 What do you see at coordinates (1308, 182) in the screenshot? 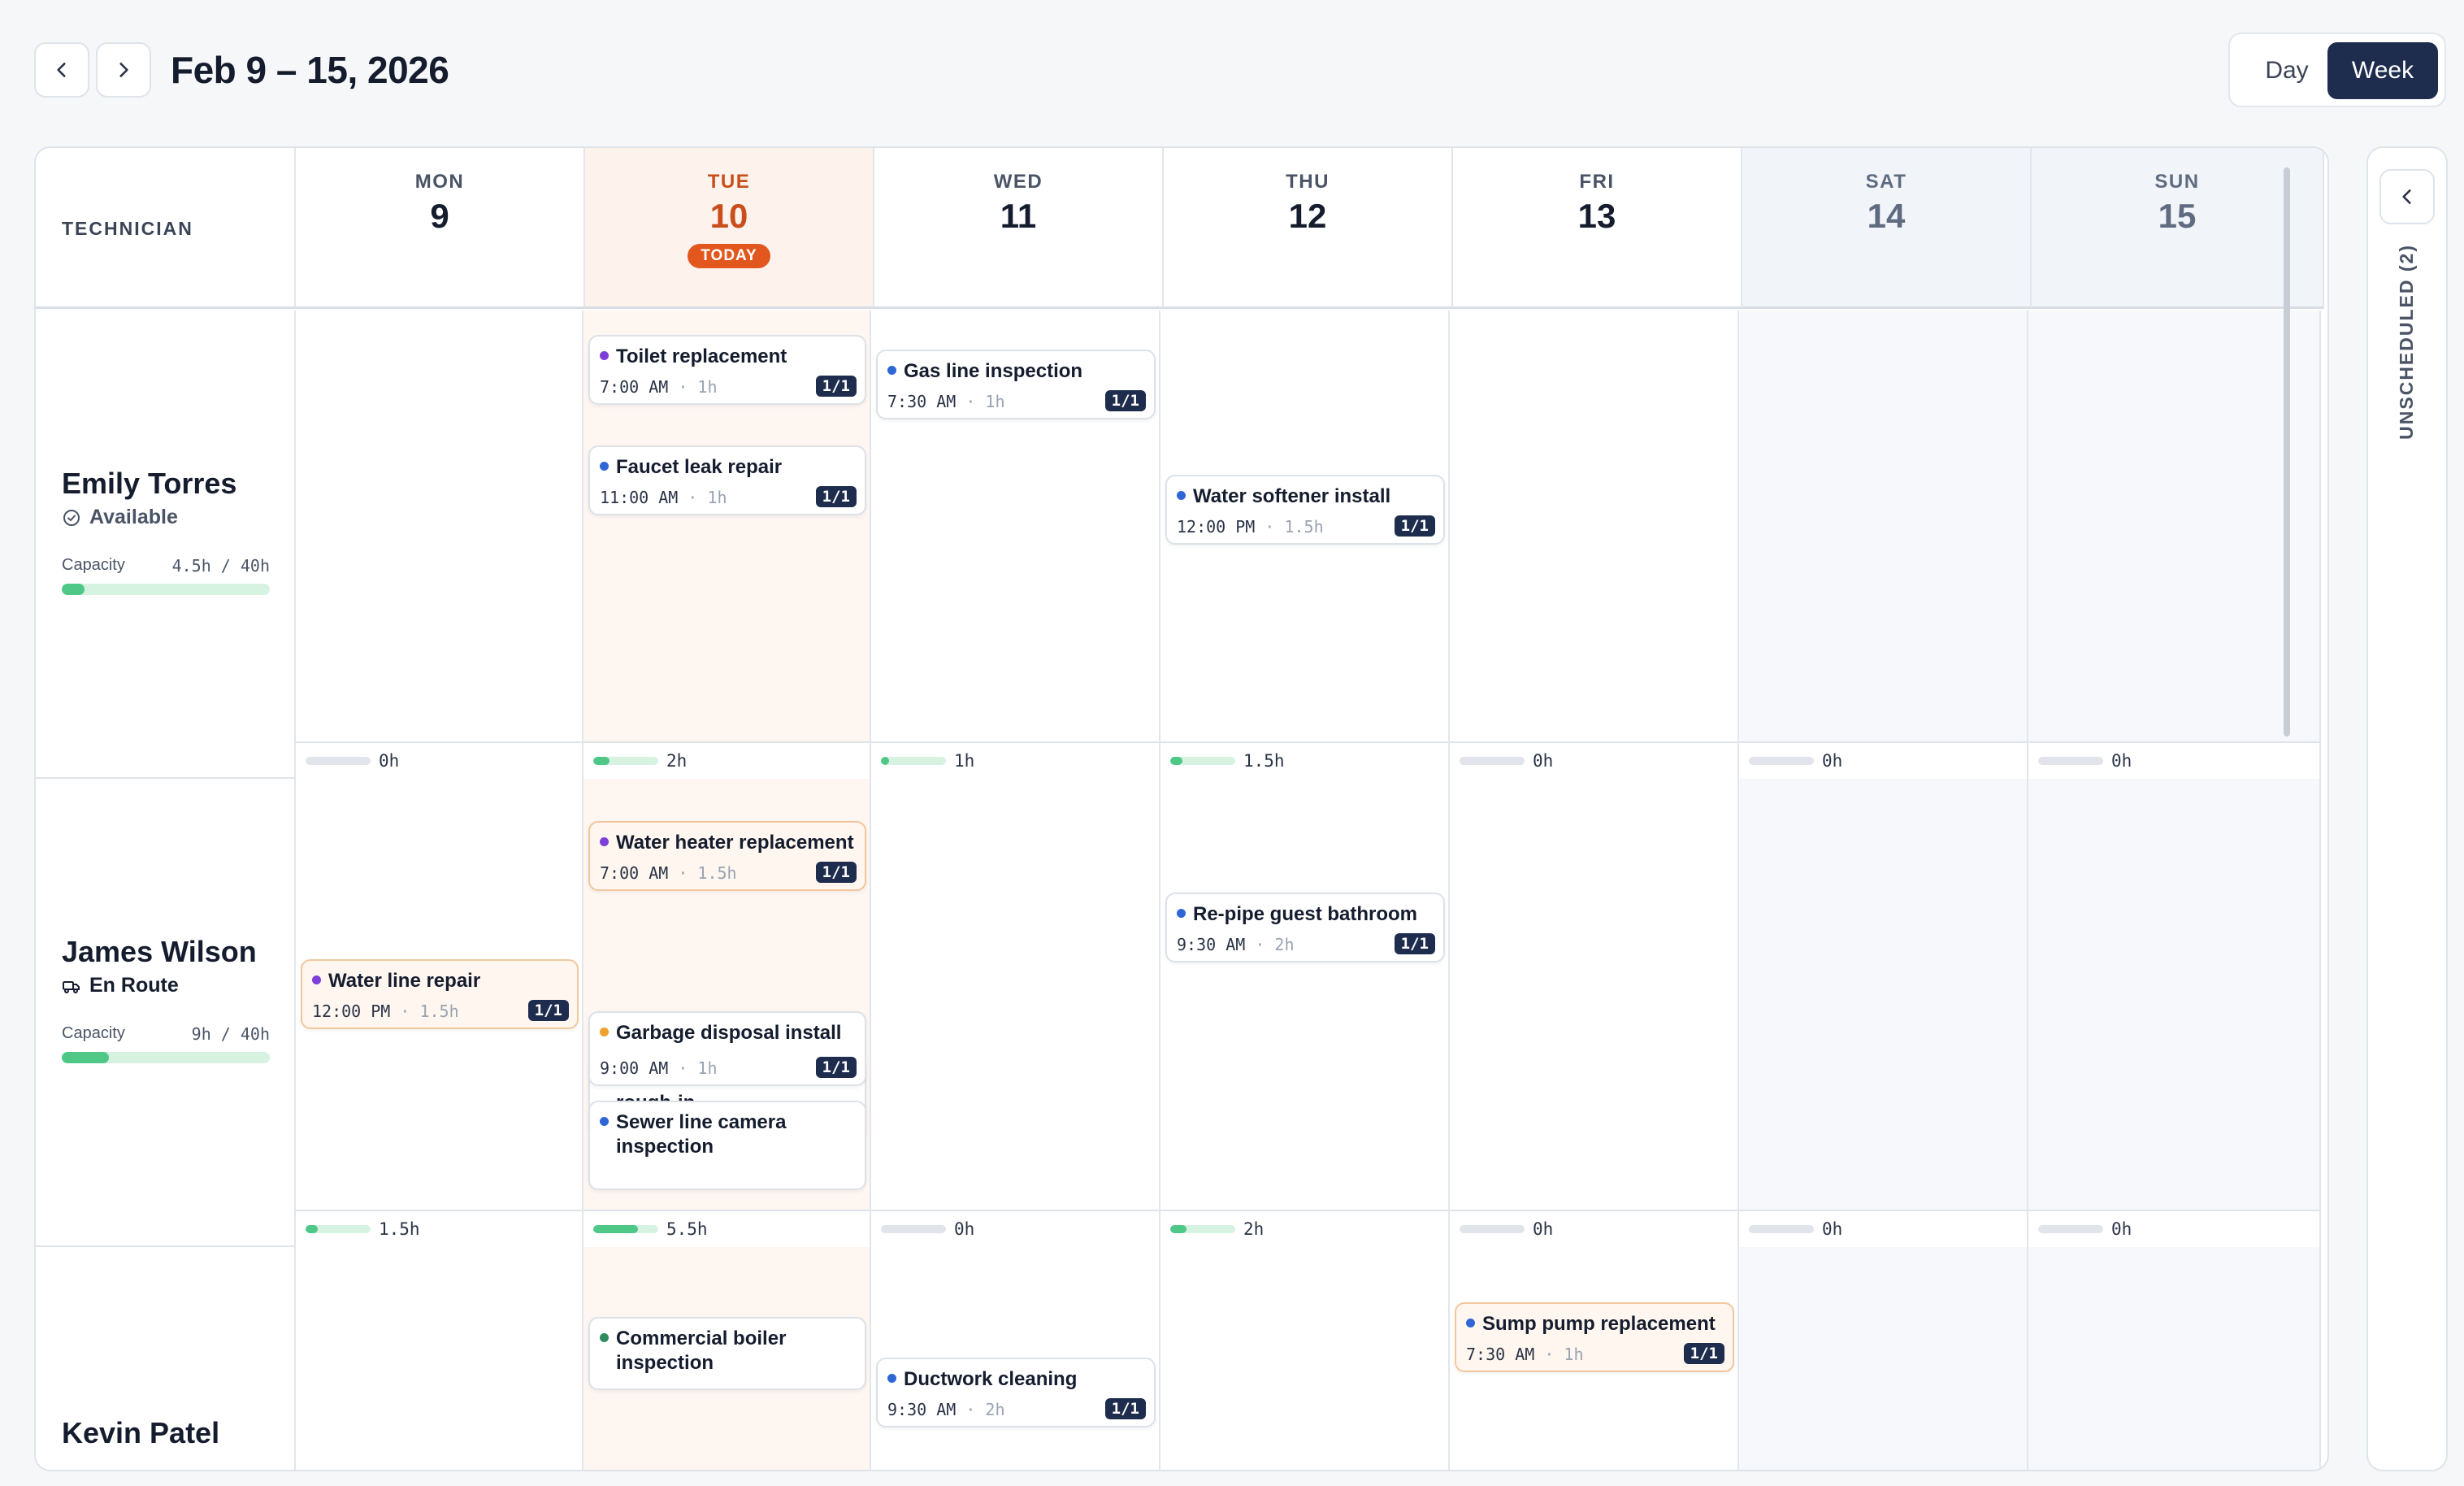
I see `day-name: THU` at bounding box center [1308, 182].